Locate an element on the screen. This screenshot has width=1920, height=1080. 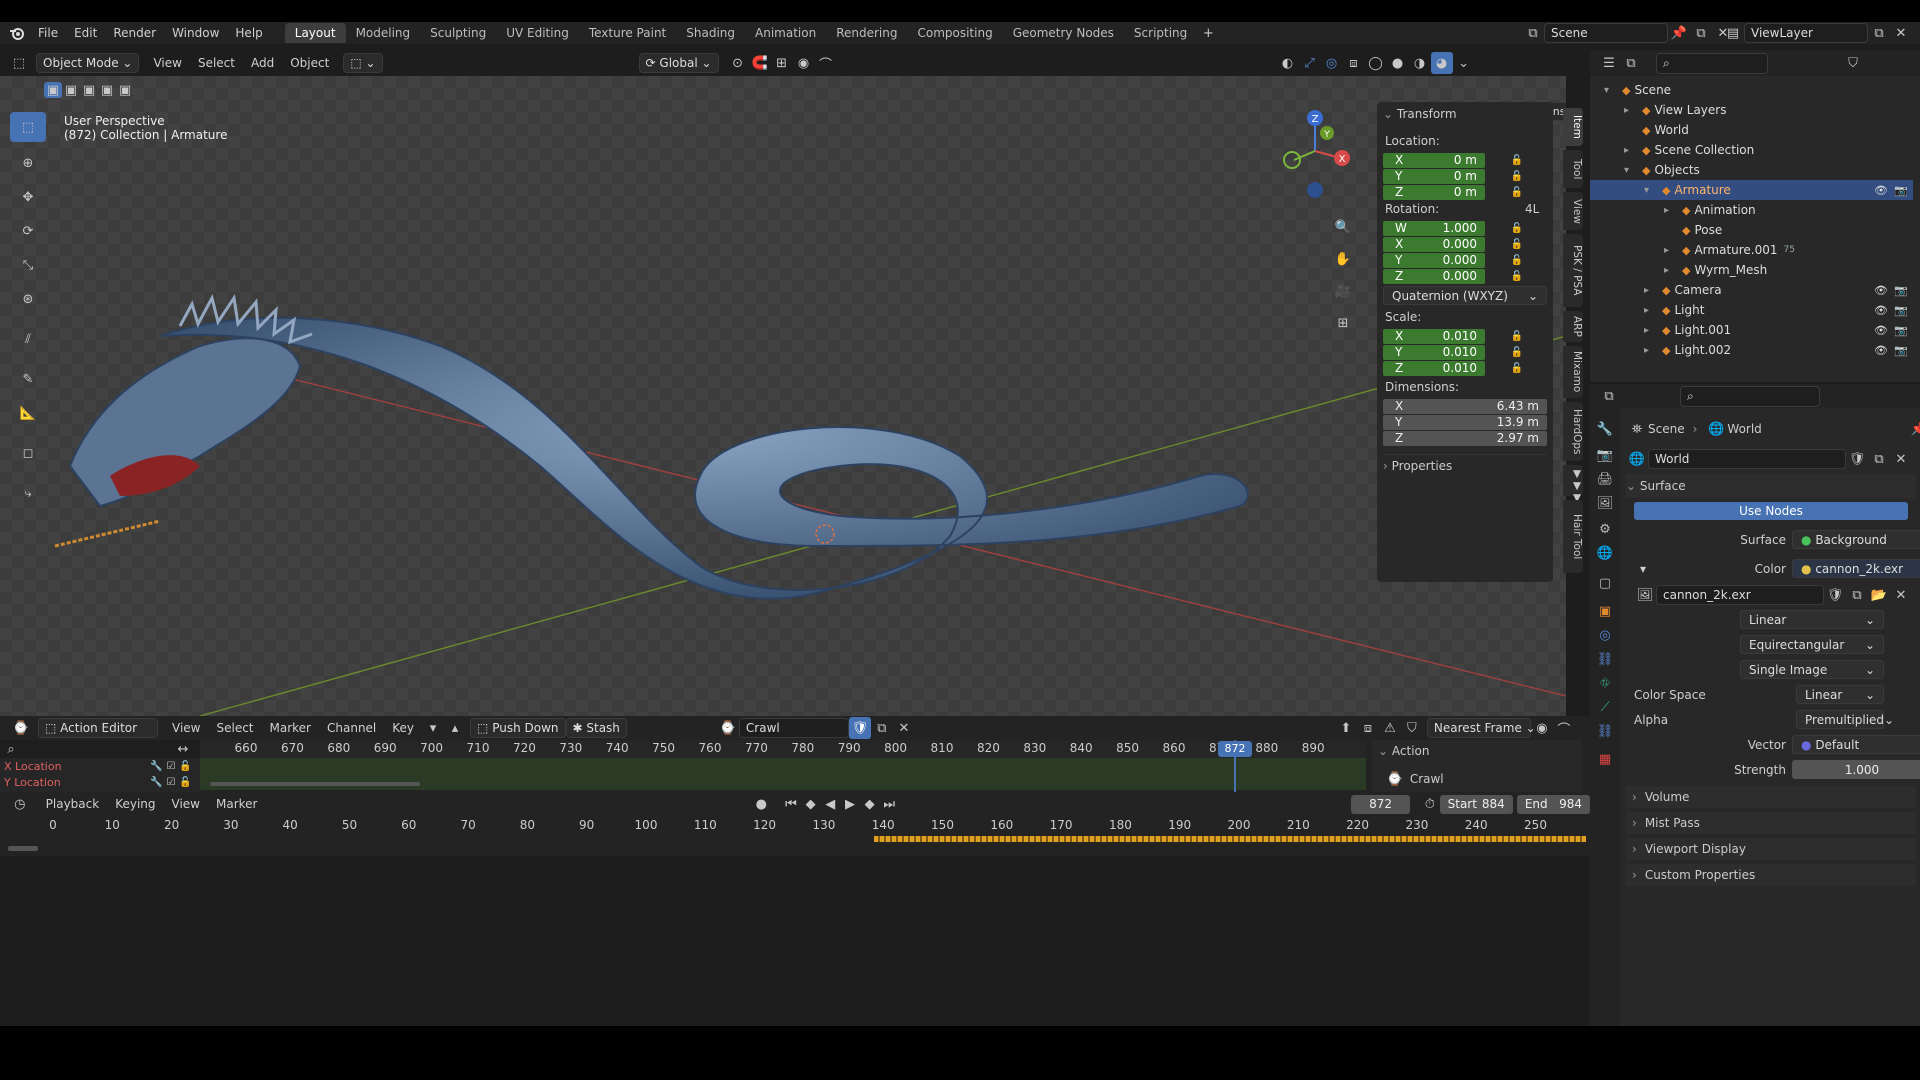
scale-x-field: X 0.010 is located at coordinates (1434, 336).